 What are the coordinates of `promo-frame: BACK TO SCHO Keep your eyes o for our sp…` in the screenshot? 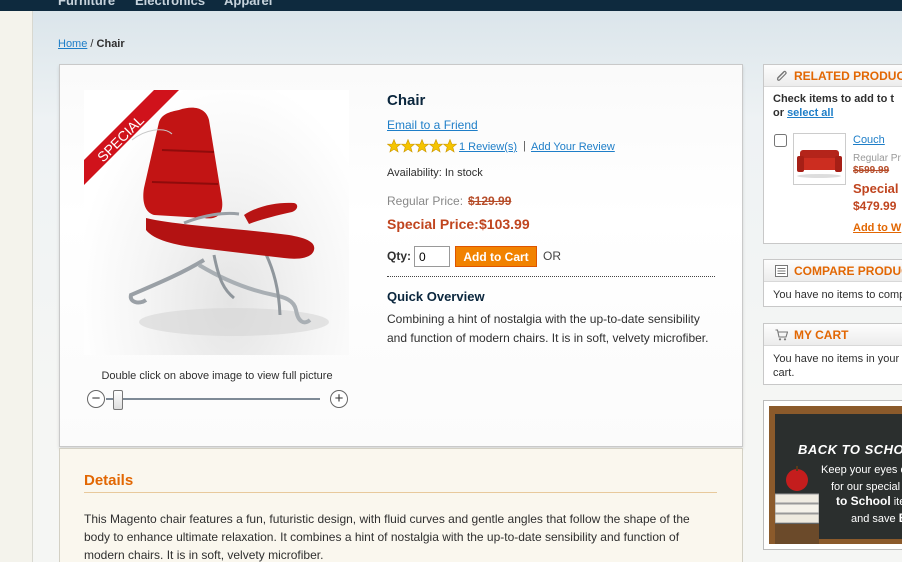 It's located at (835, 475).